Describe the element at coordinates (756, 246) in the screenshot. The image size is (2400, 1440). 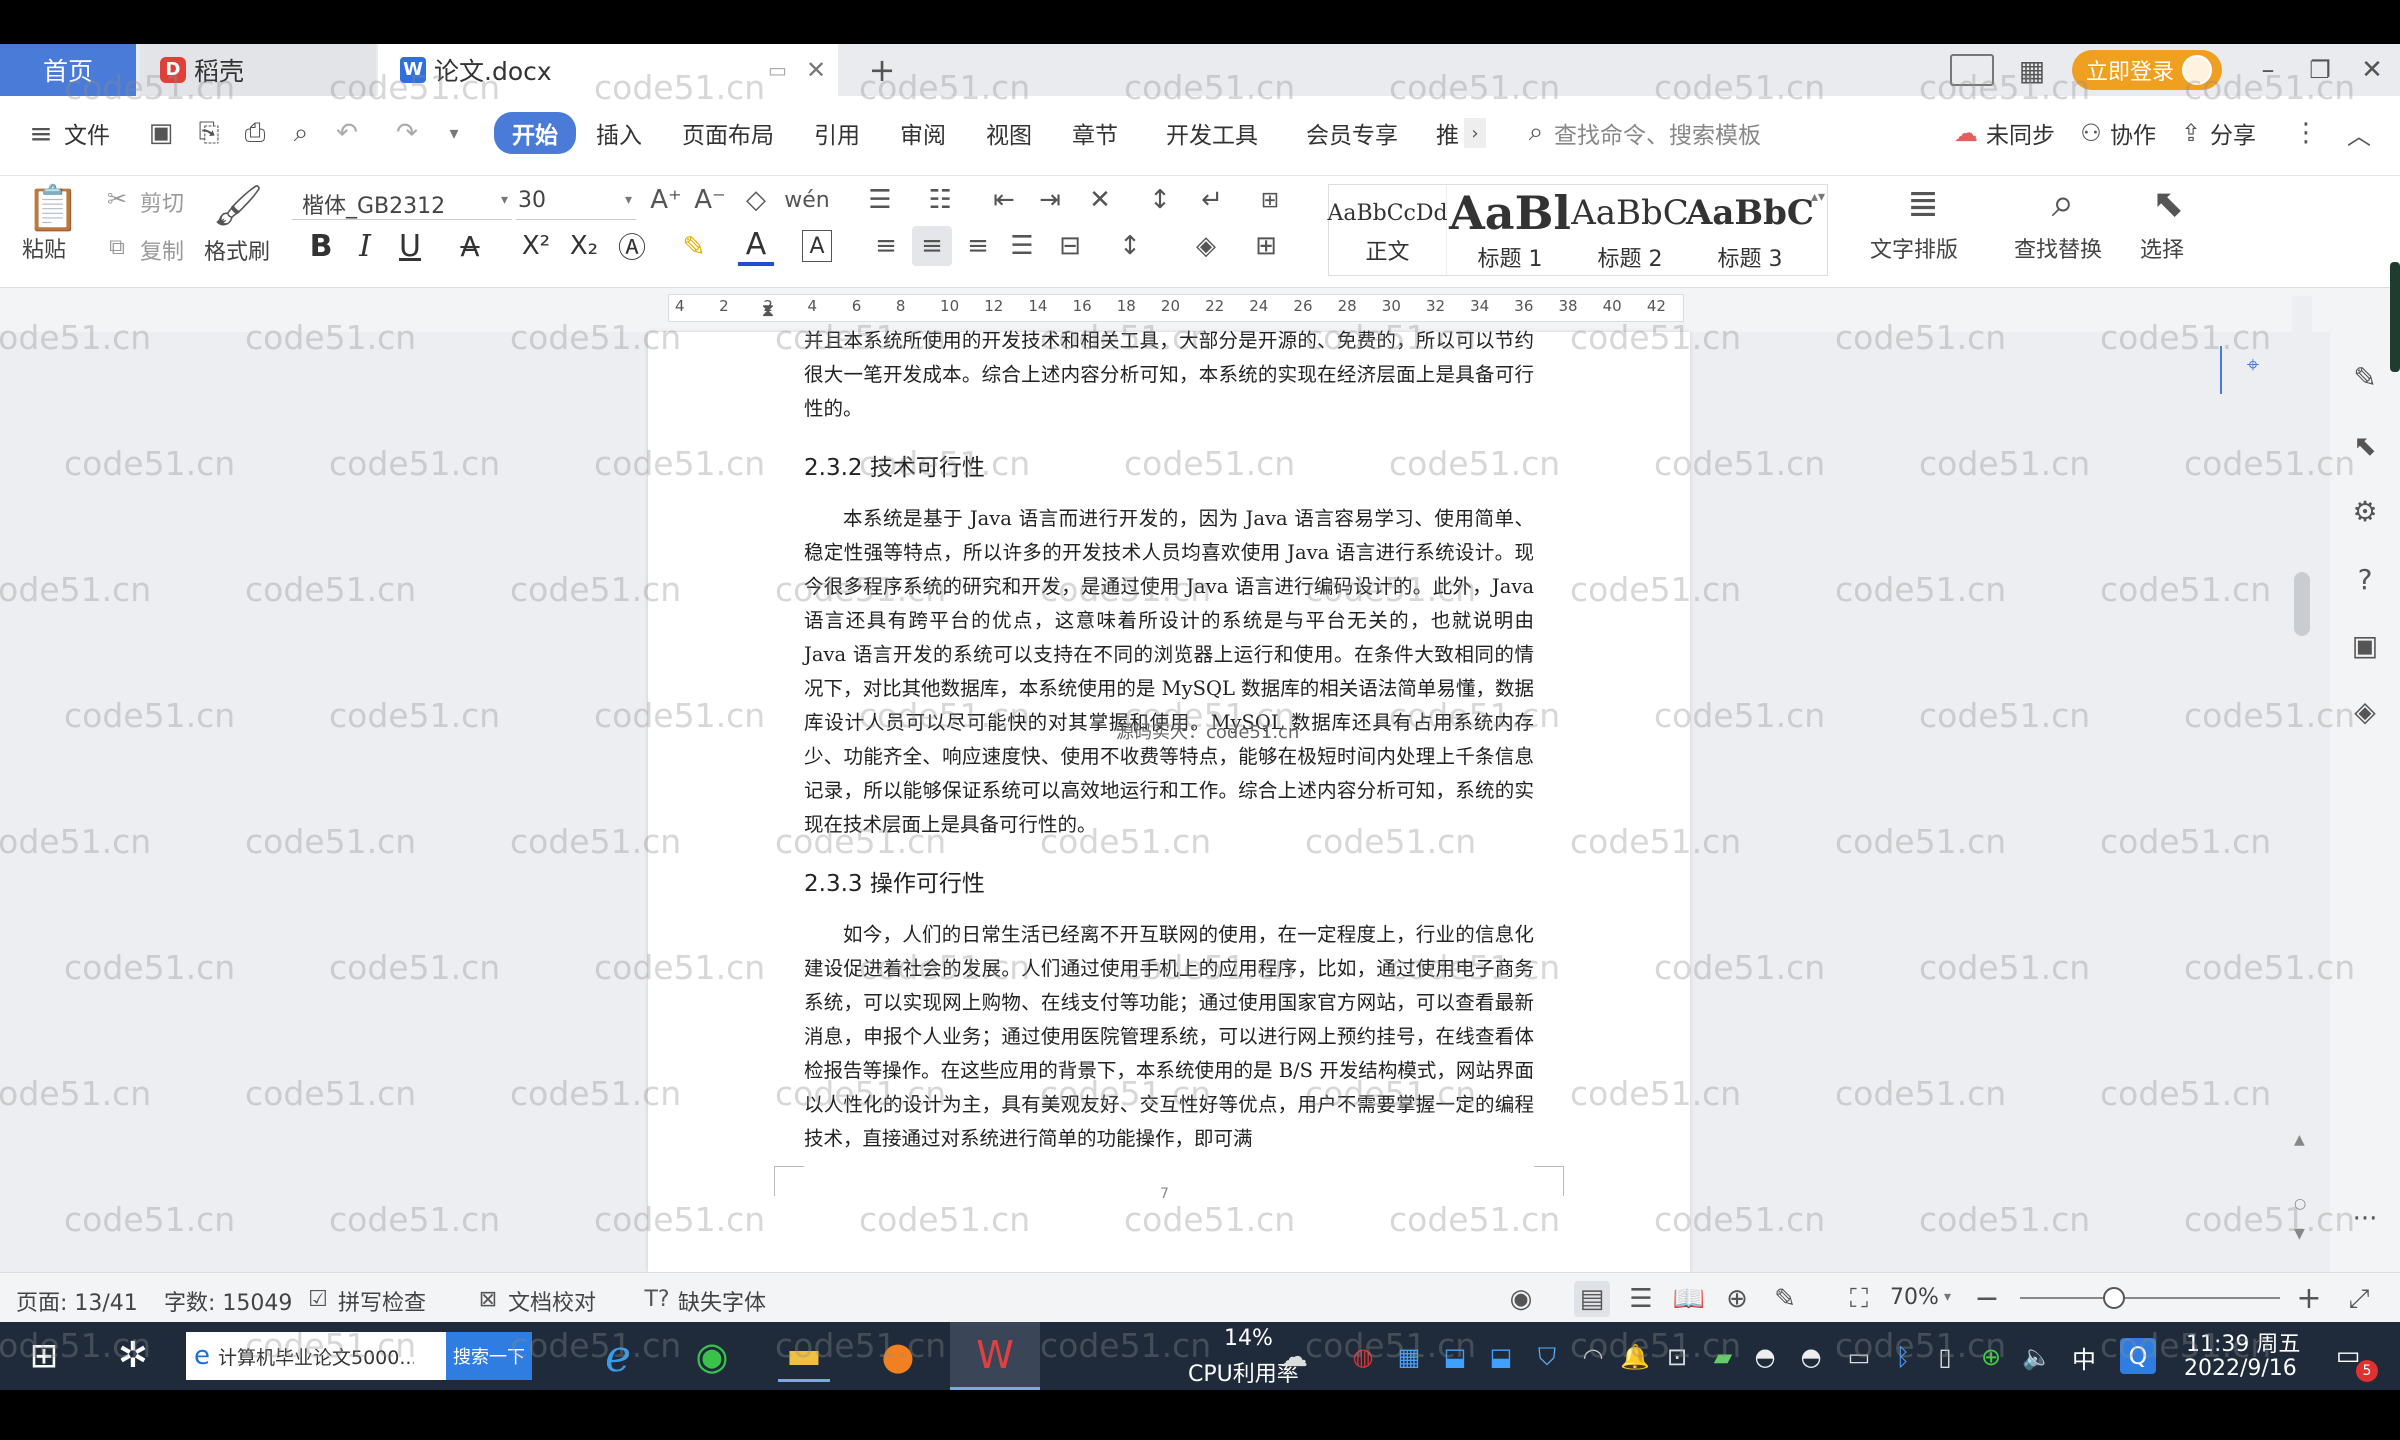
I see `font-color-icon: A` at that location.